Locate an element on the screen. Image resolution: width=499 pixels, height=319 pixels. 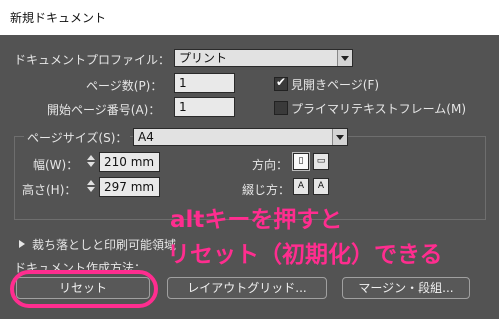
primary-text-frame-checkbox is located at coordinates (281, 108).